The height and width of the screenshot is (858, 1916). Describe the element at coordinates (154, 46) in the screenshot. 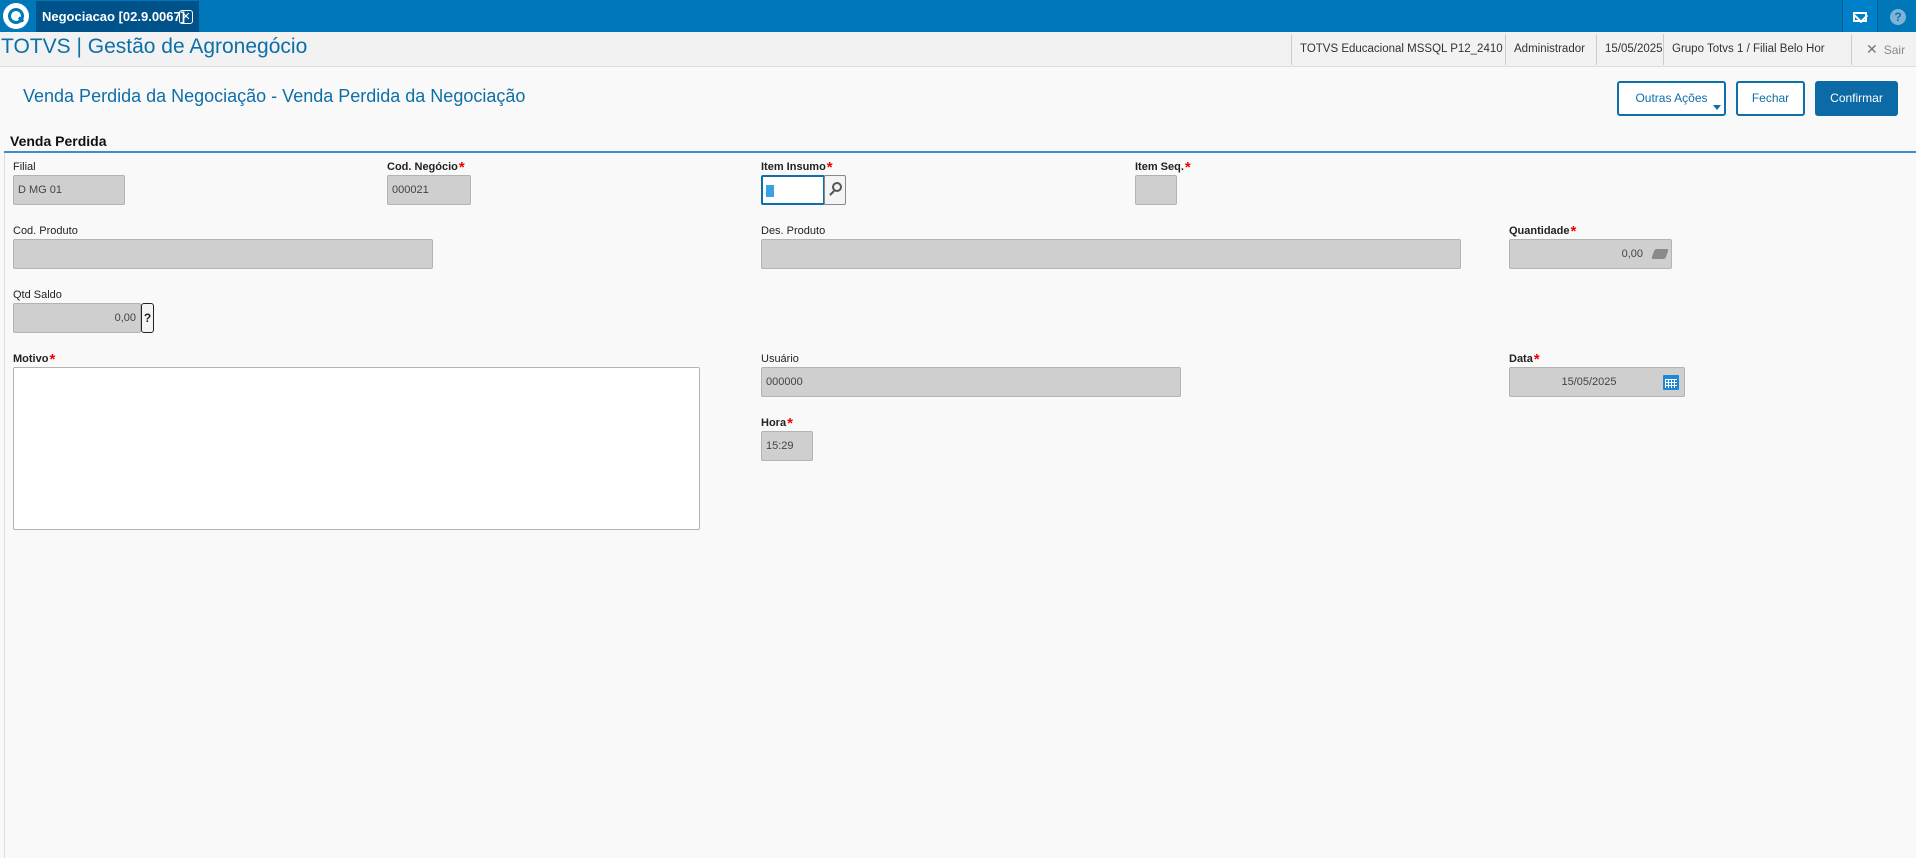

I see `app-title: TOTVS | Gestão de Agronegócio` at that location.